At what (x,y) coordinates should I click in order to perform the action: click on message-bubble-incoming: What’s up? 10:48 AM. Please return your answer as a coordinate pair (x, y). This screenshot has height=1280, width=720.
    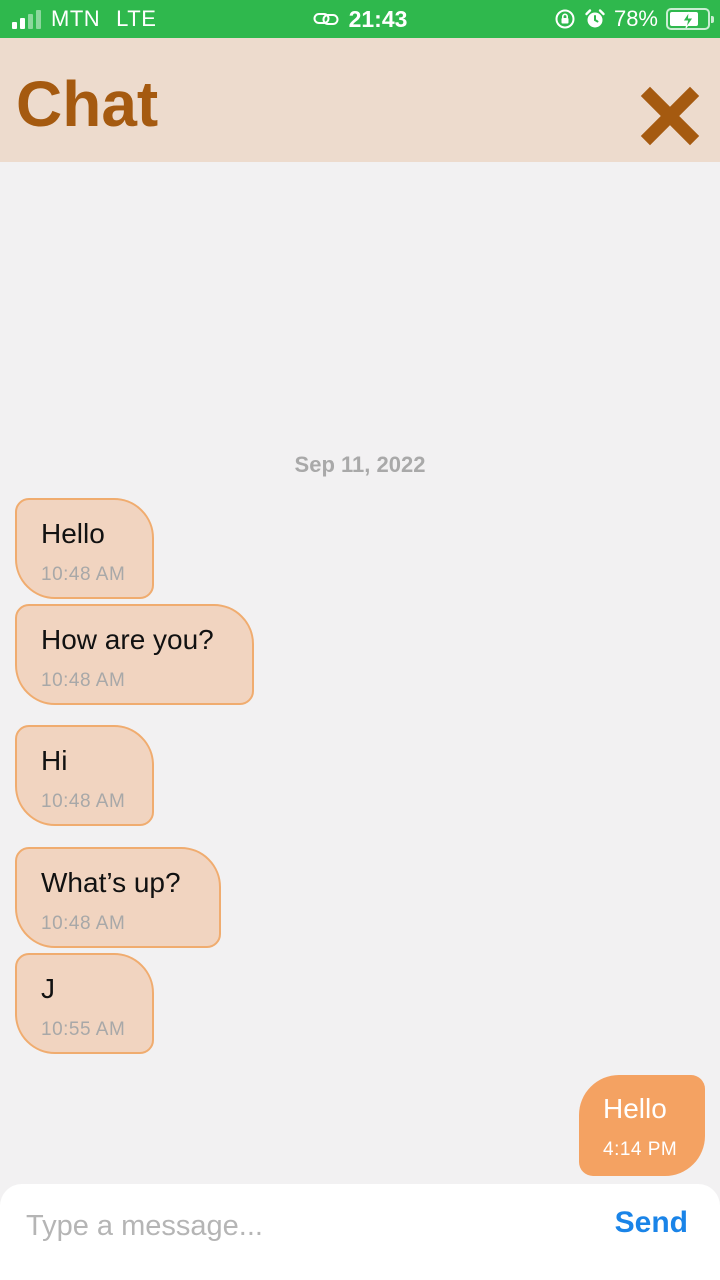
    Looking at the image, I should click on (118, 897).